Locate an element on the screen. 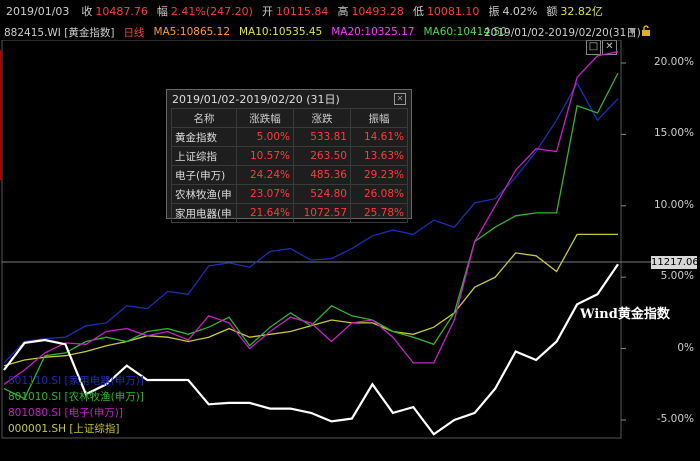 This screenshot has height=461, width=700. table-row: 家用电器(申 21.64% 1072.57 25.78% is located at coordinates (289, 213).